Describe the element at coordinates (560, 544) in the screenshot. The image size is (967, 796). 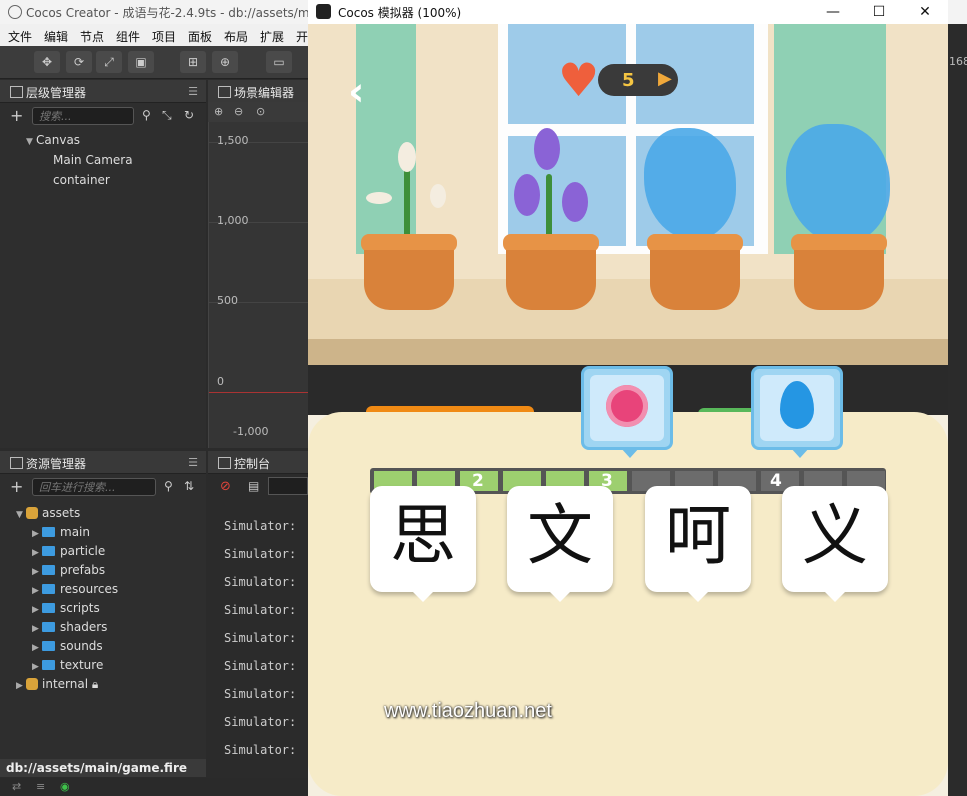
I see `character-tile-2: 文` at that location.